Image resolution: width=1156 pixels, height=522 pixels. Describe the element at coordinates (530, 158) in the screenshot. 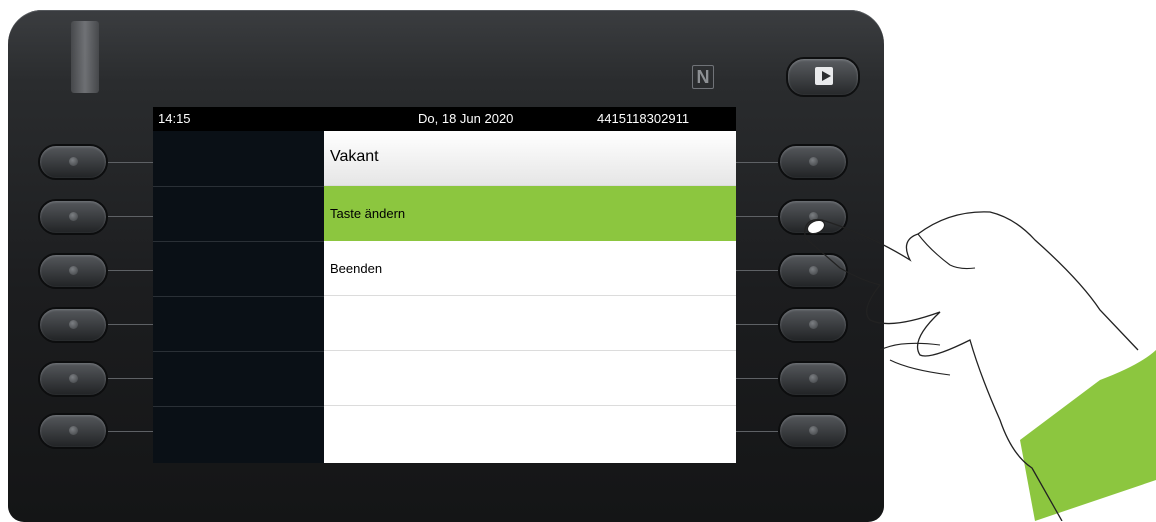

I see `menu-title-row: Vakant` at that location.